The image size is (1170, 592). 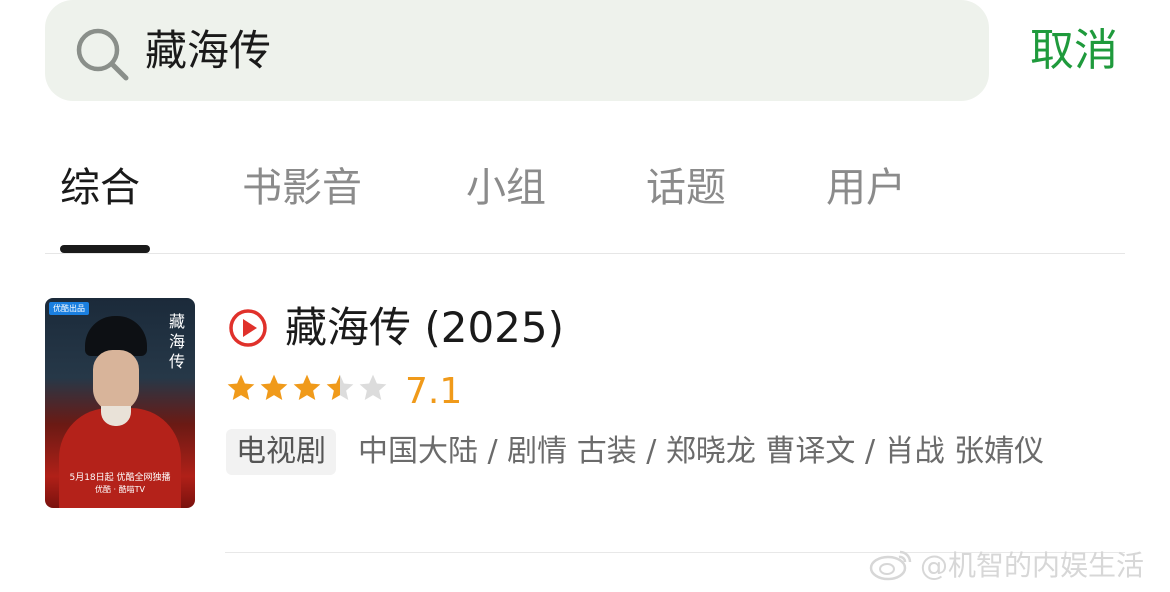 I want to click on tab-all: 综合, so click(x=100, y=188).